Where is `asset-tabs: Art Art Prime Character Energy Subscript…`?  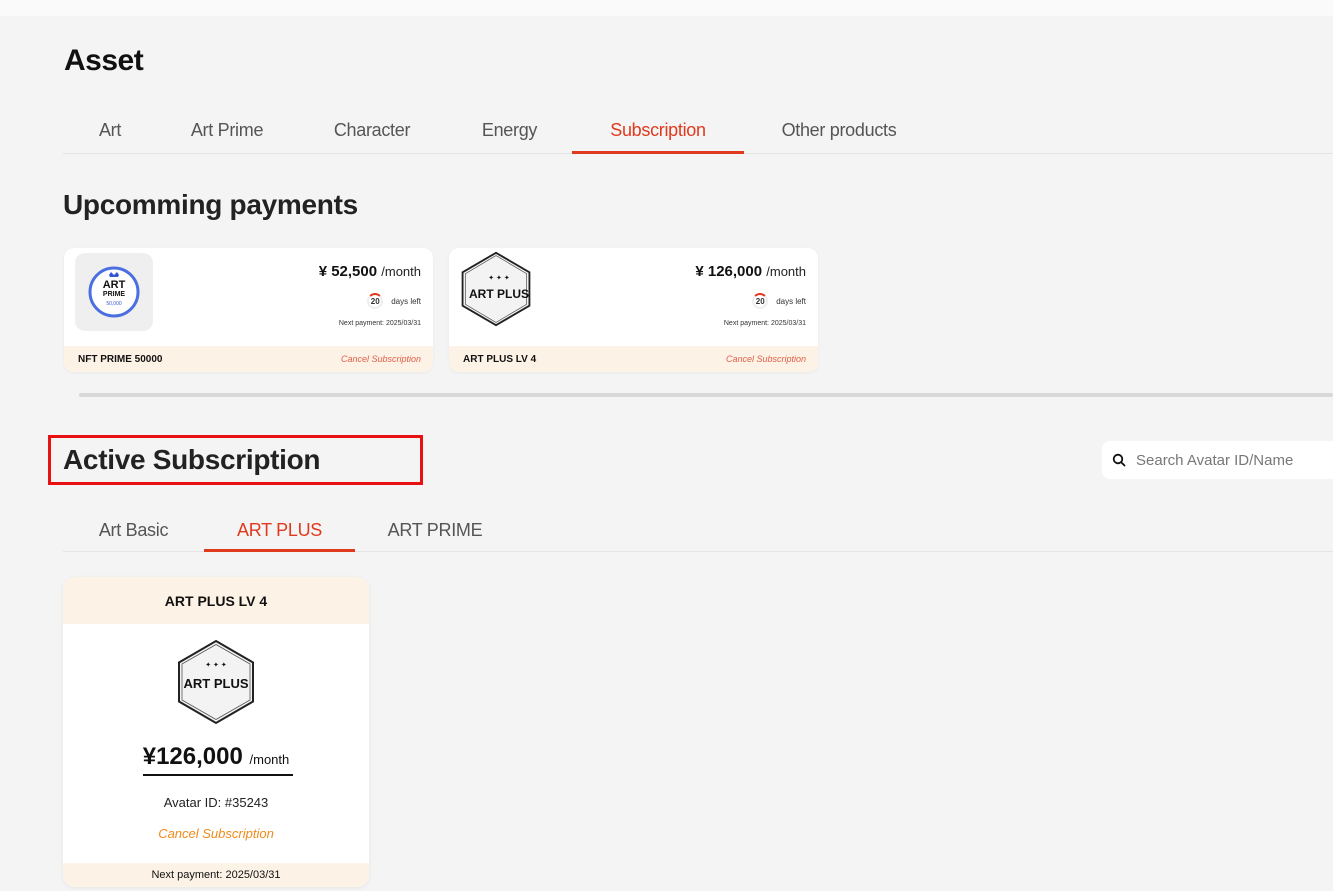 asset-tabs: Art Art Prime Character Energy Subscript… is located at coordinates (698, 131).